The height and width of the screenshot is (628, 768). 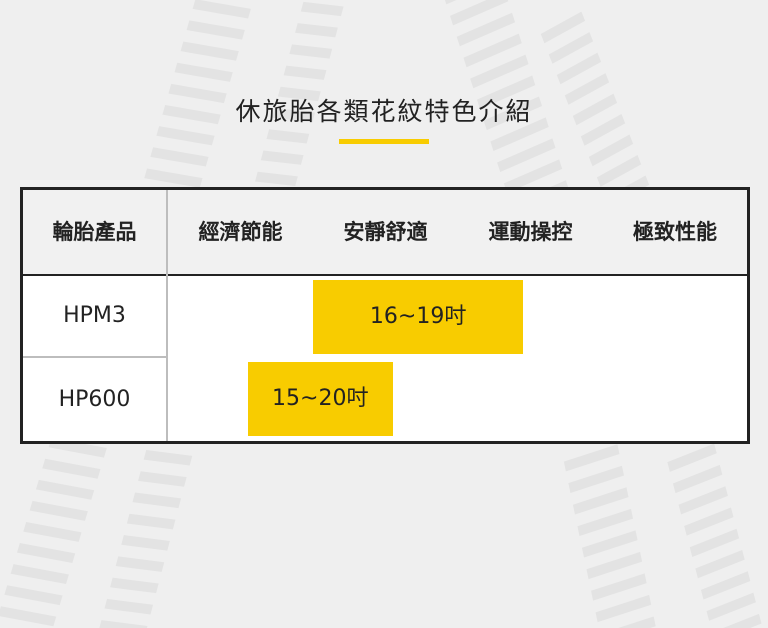 What do you see at coordinates (384, 141) in the screenshot?
I see `title-underline` at bounding box center [384, 141].